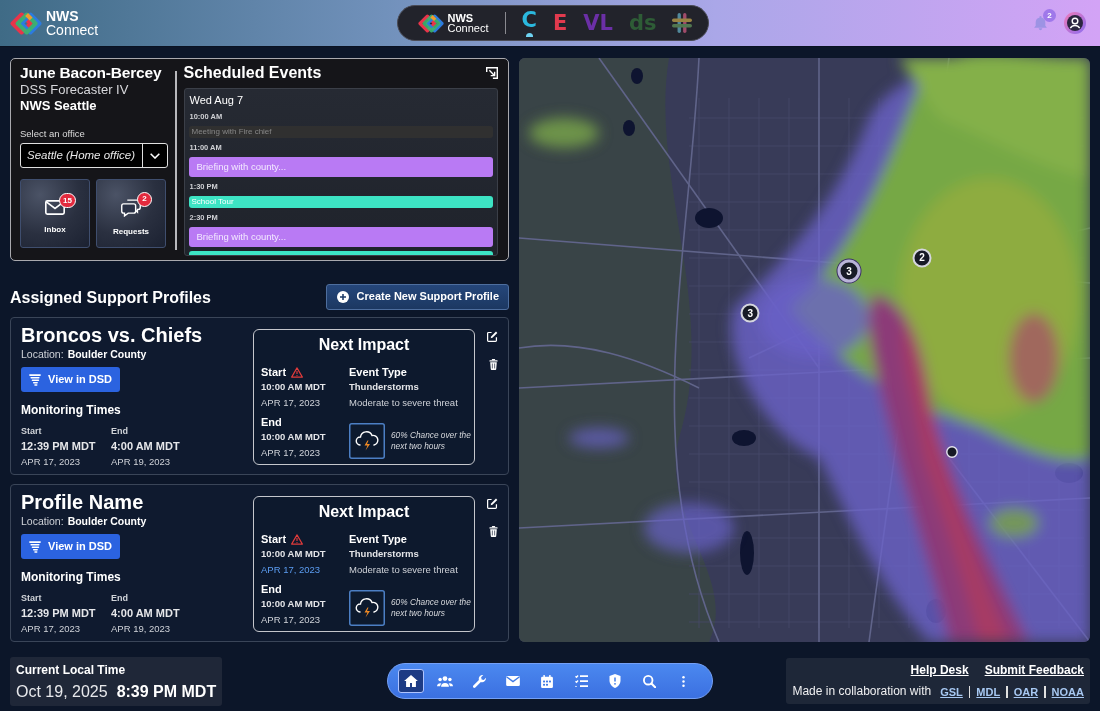  I want to click on home-icon, so click(411, 681).